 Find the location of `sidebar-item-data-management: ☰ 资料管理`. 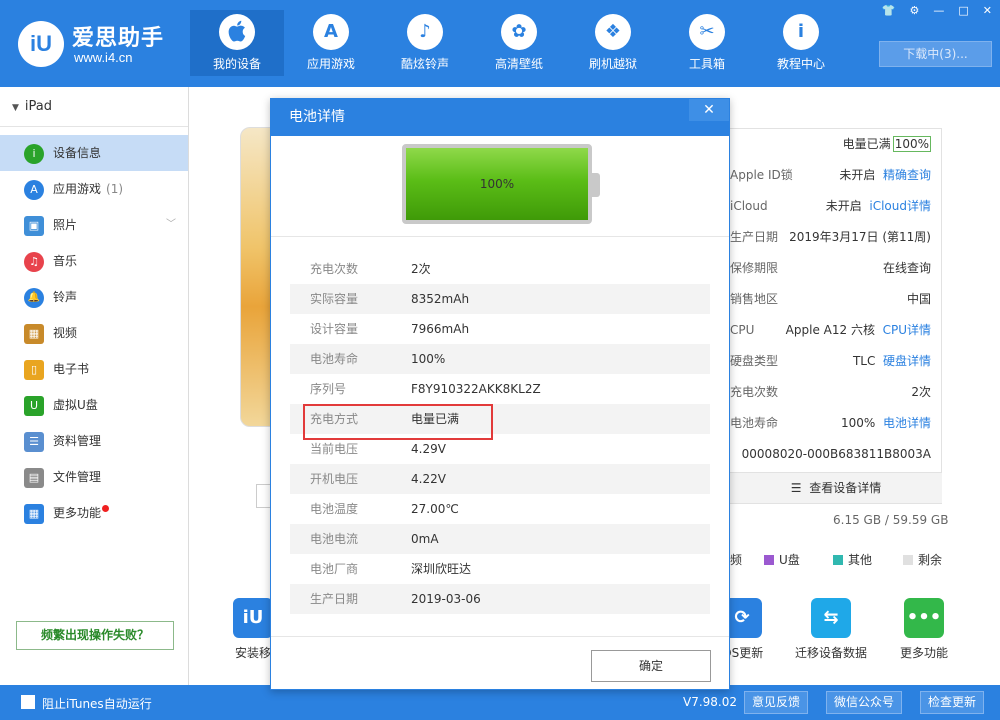

sidebar-item-data-management: ☰ 资料管理 is located at coordinates (94, 441).